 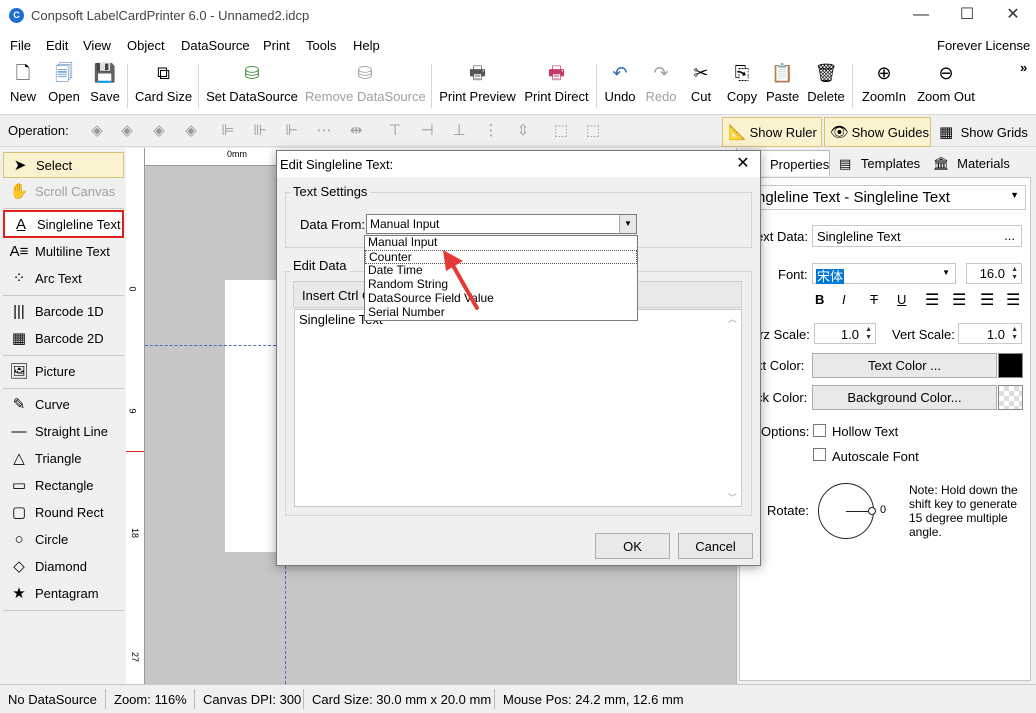 What do you see at coordinates (63, 594) in the screenshot?
I see `tool-pentagram: ★ Pentagram` at bounding box center [63, 594].